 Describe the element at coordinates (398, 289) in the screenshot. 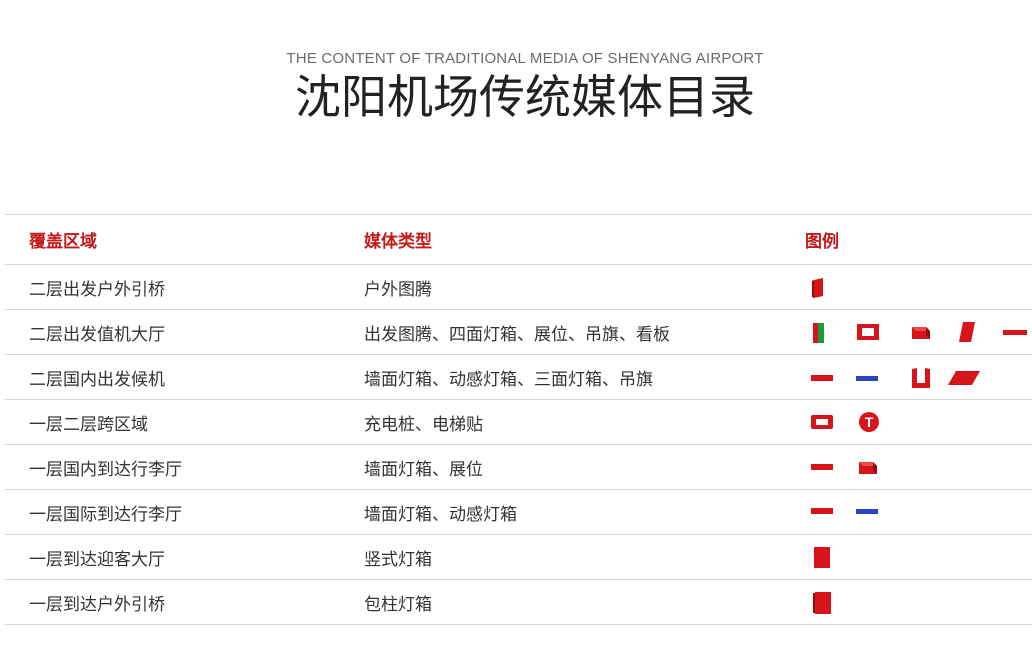

I see `media-type-cell: 户外图腾` at that location.